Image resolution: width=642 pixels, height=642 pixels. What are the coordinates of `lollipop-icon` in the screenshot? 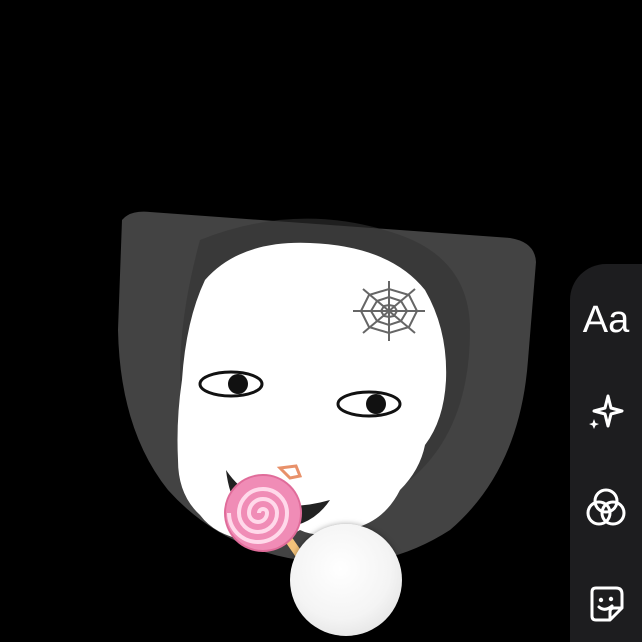 It's located at (263, 513).